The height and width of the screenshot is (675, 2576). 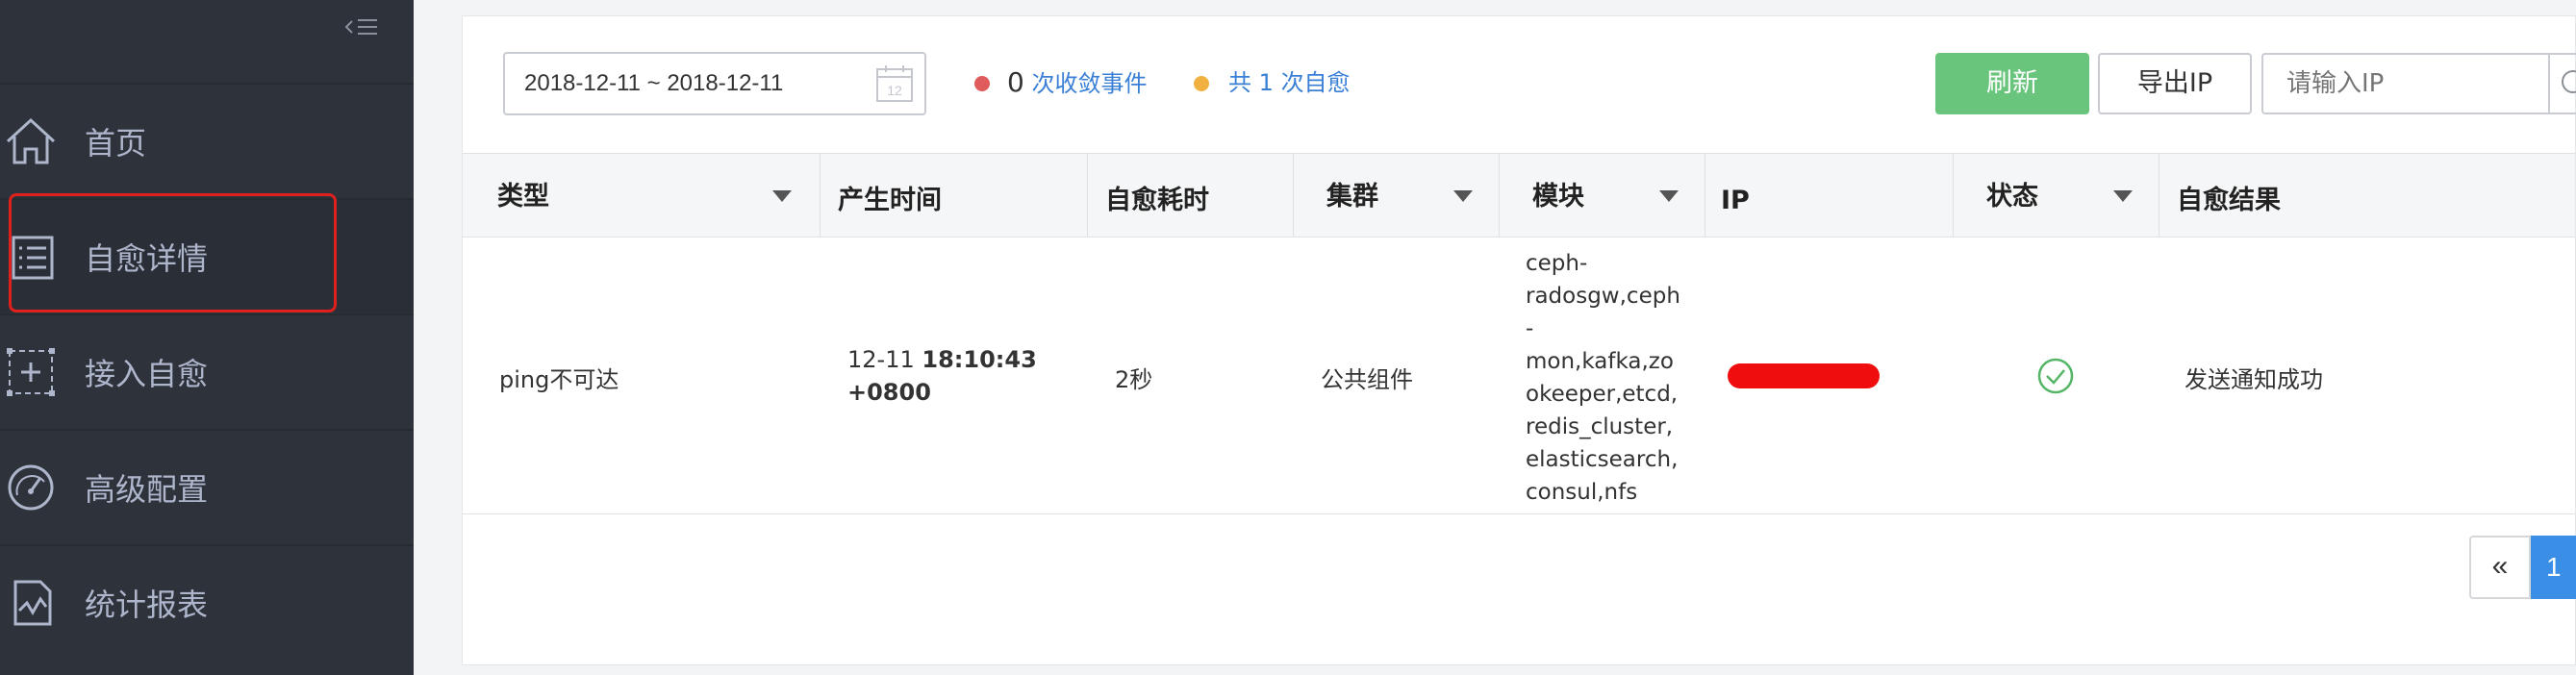 I want to click on col-result: 自愈结果, so click(x=2368, y=195).